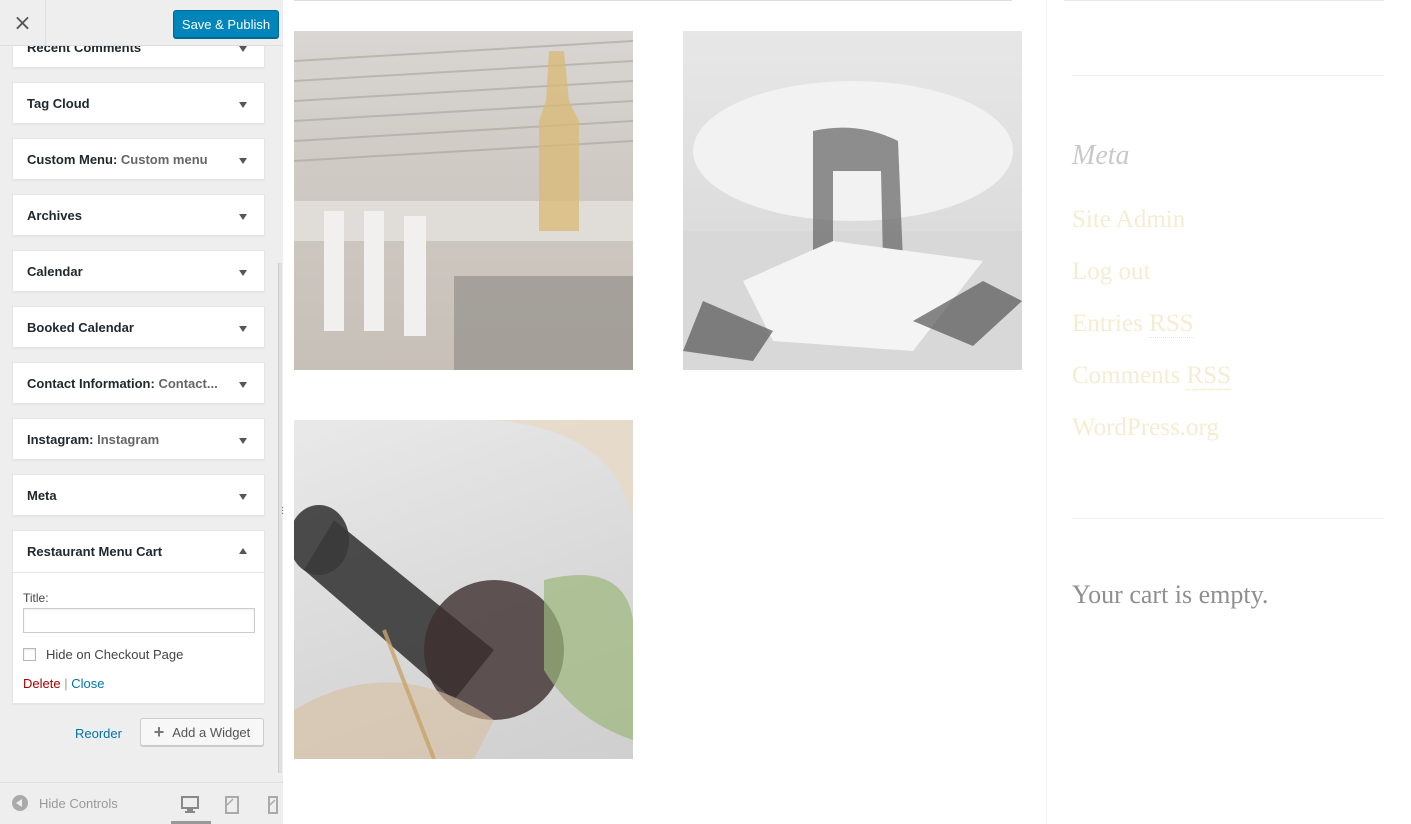  I want to click on hide-controls-button: Hide Controls, so click(65, 803).